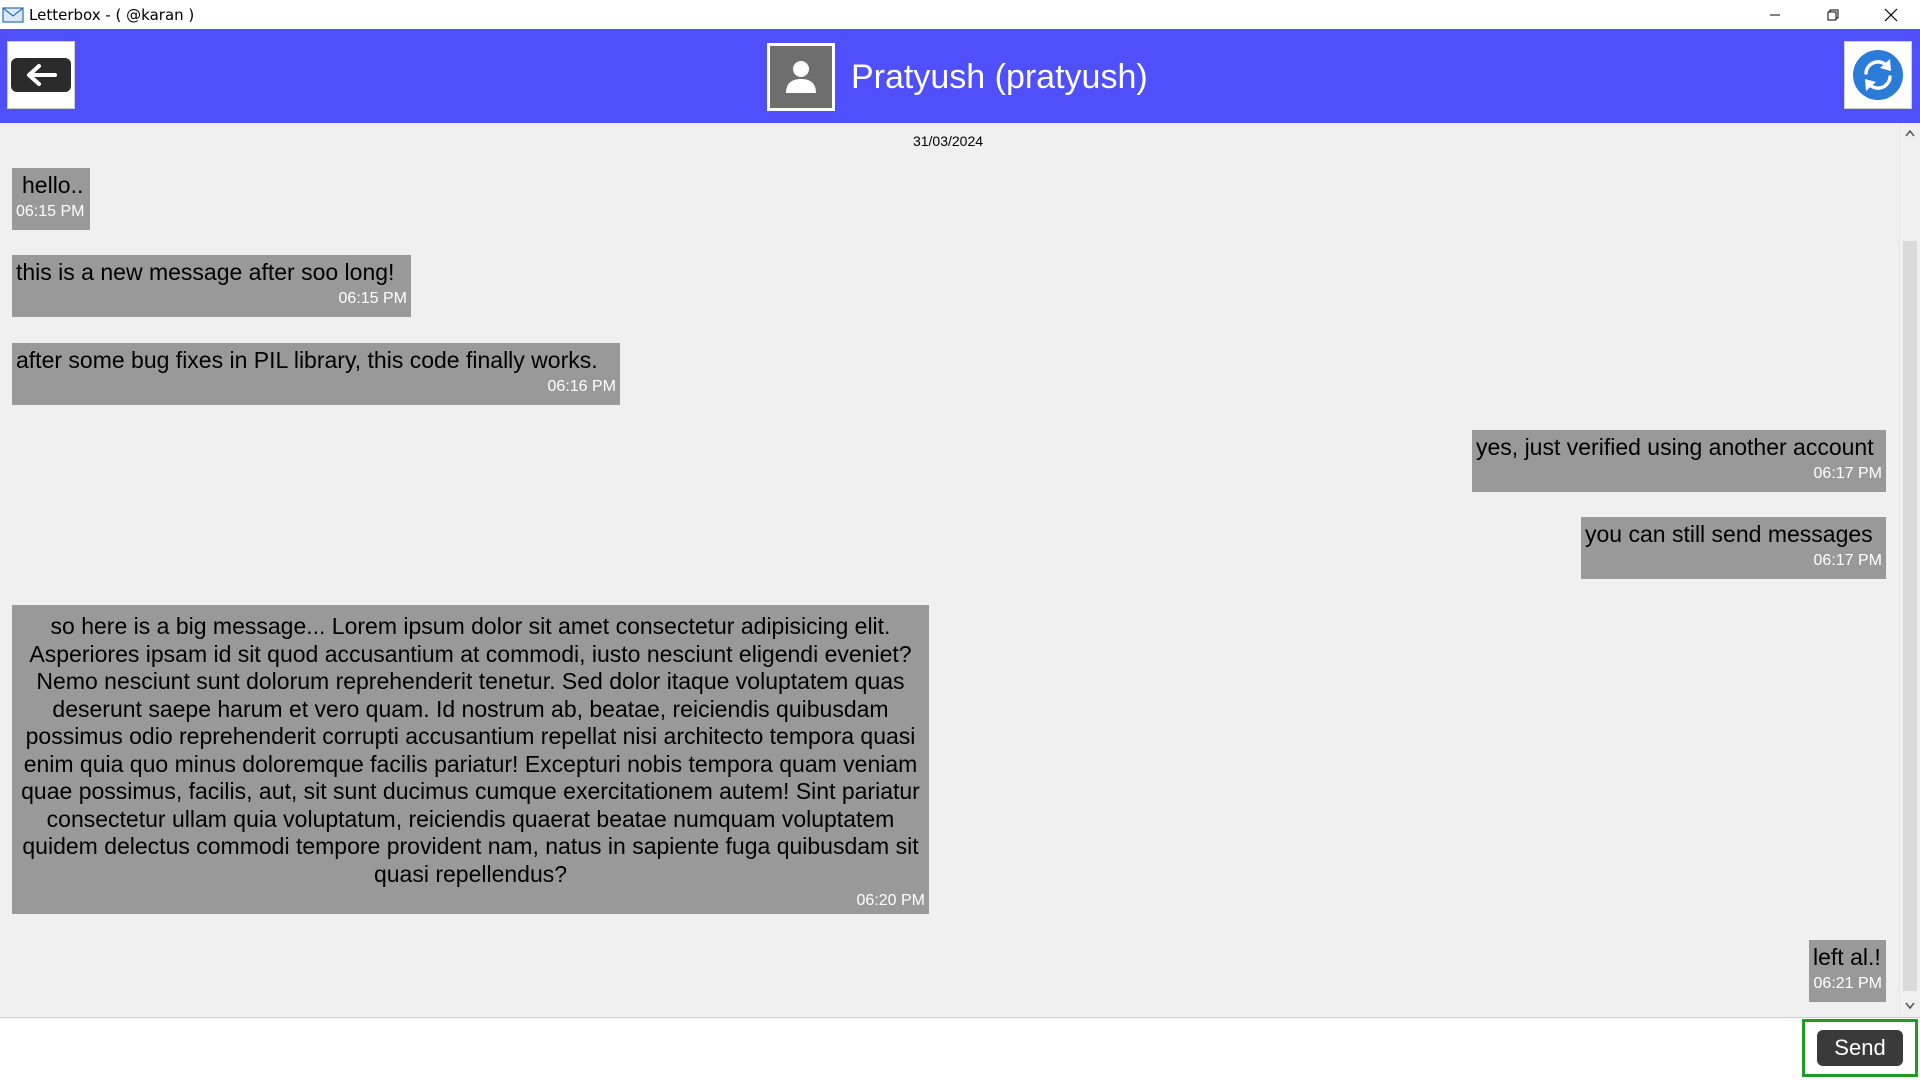 The width and height of the screenshot is (1920, 1080). I want to click on chat-header: Pratyush (pratyush), so click(960, 76).